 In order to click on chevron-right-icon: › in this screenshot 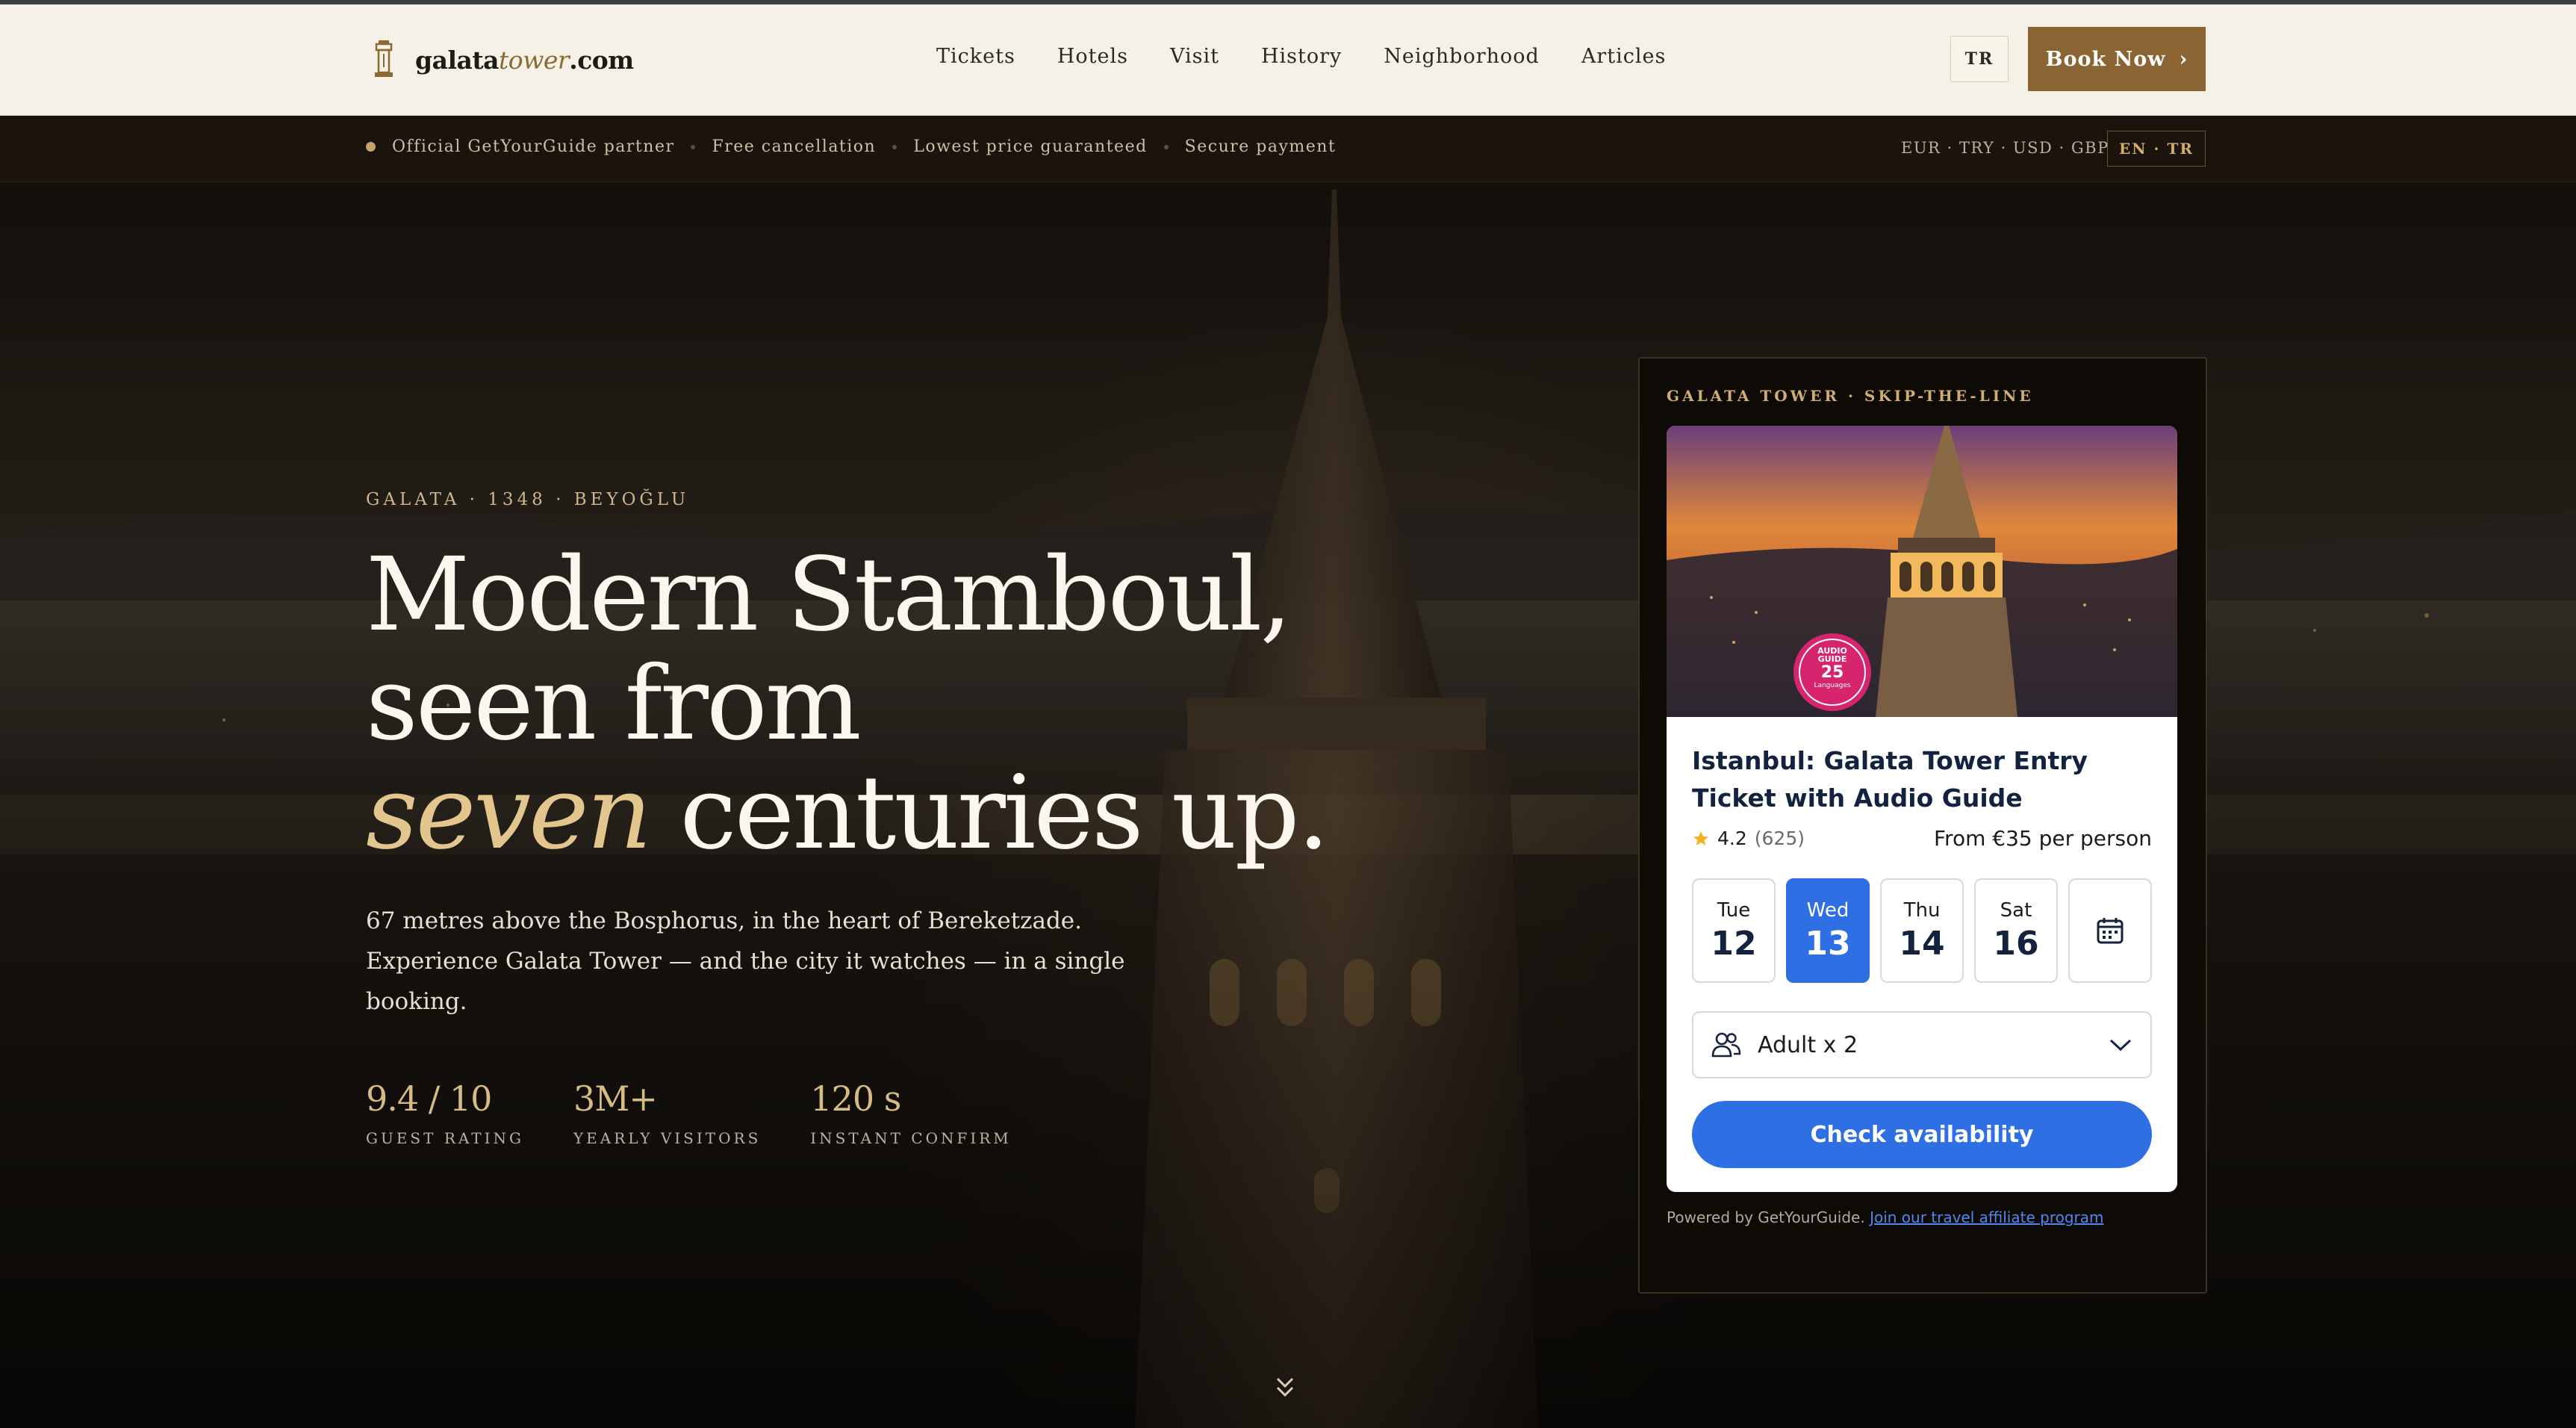, I will do `click(2183, 59)`.